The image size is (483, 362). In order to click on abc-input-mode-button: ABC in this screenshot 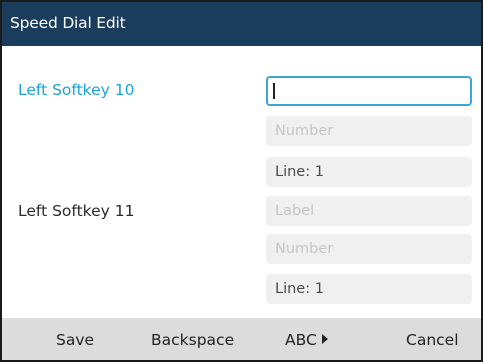, I will do `click(306, 340)`.